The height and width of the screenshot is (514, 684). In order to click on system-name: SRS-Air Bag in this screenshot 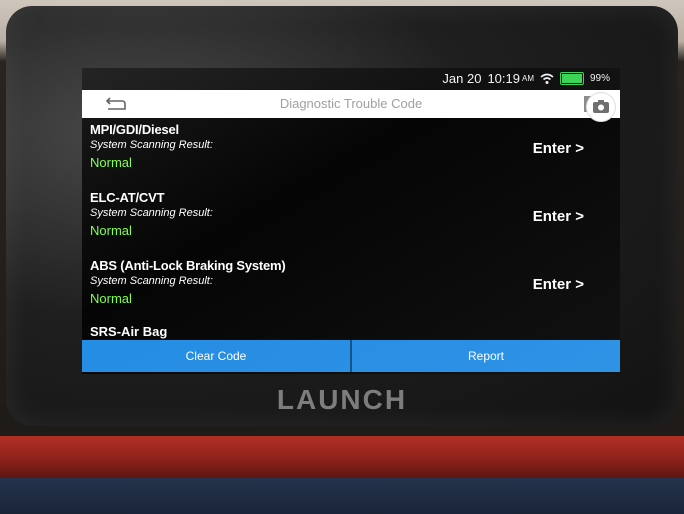, I will do `click(129, 331)`.